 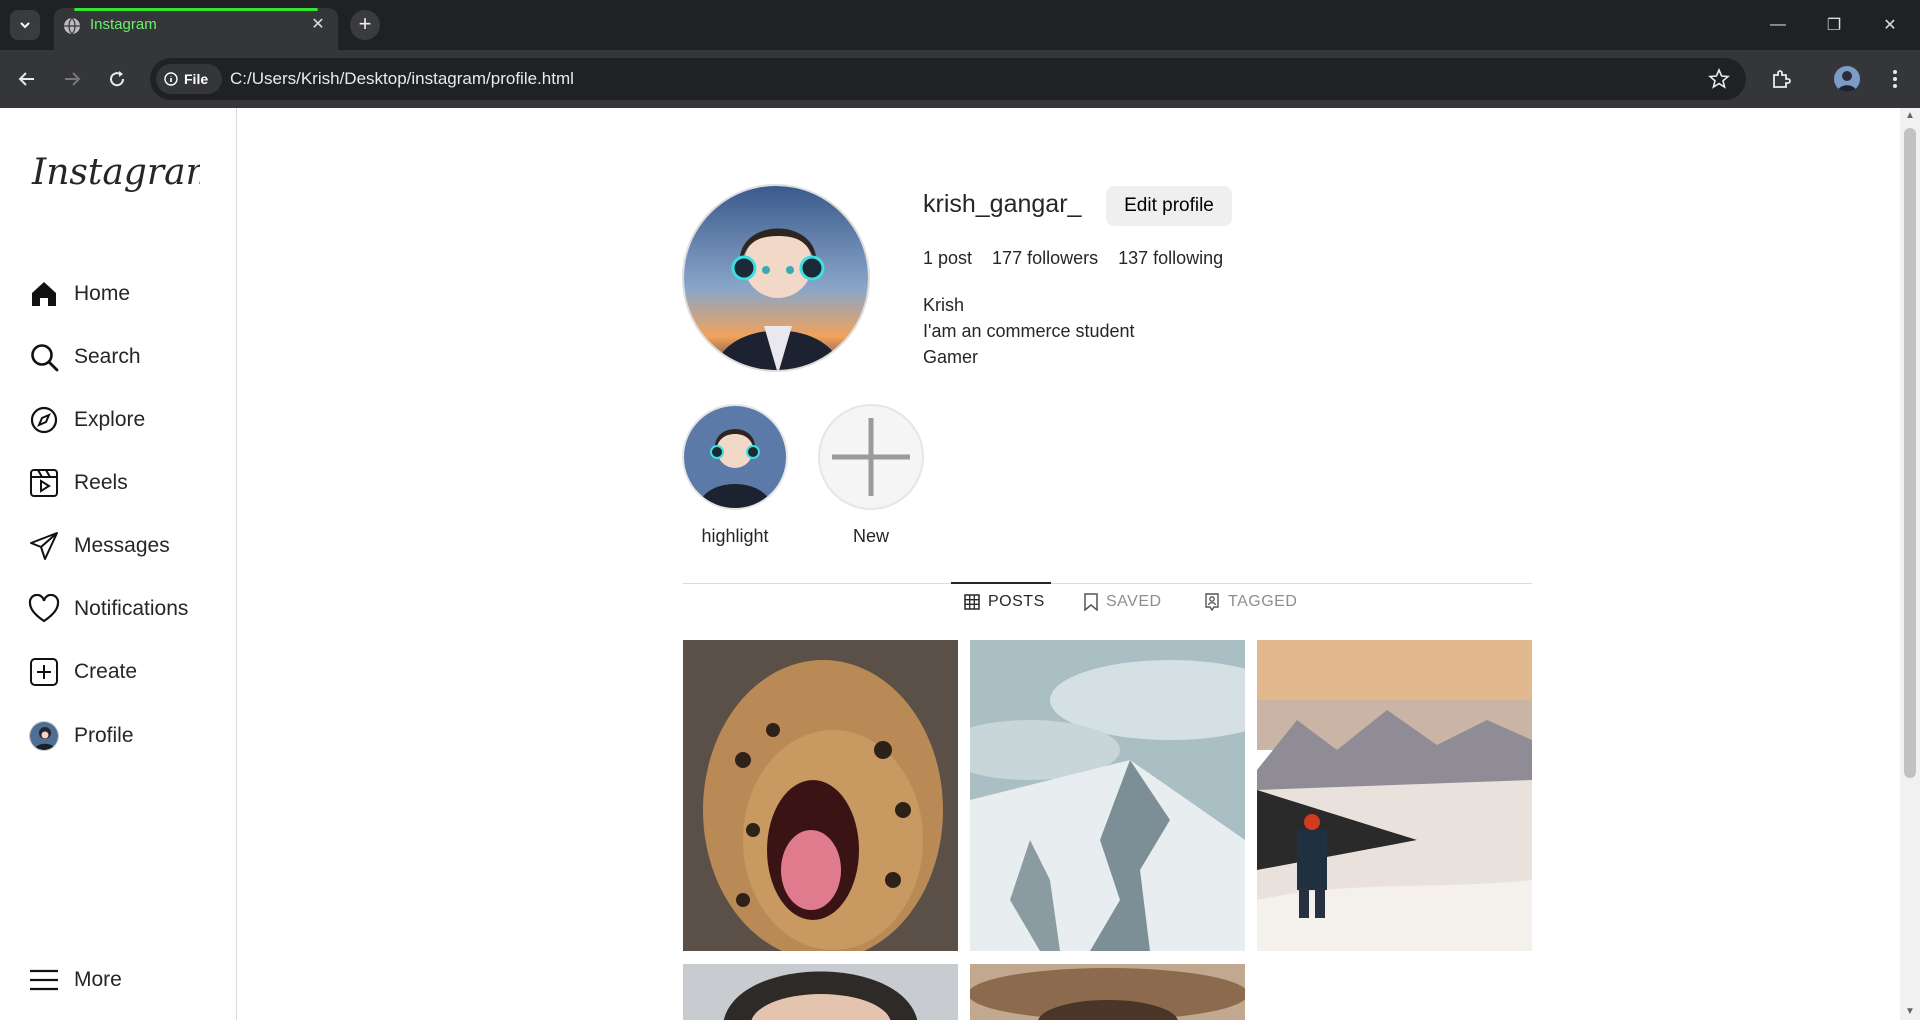 What do you see at coordinates (196, 79) in the screenshot?
I see `site-info-label: File` at bounding box center [196, 79].